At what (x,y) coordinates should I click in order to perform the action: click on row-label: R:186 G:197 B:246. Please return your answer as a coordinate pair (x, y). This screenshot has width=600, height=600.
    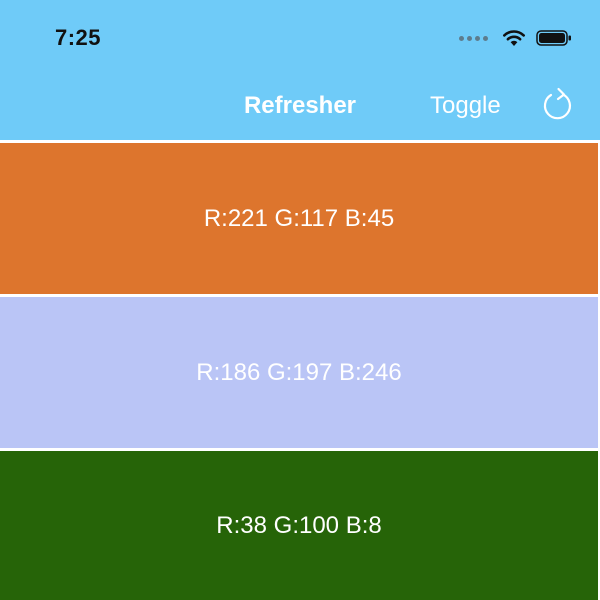
    Looking at the image, I should click on (299, 372).